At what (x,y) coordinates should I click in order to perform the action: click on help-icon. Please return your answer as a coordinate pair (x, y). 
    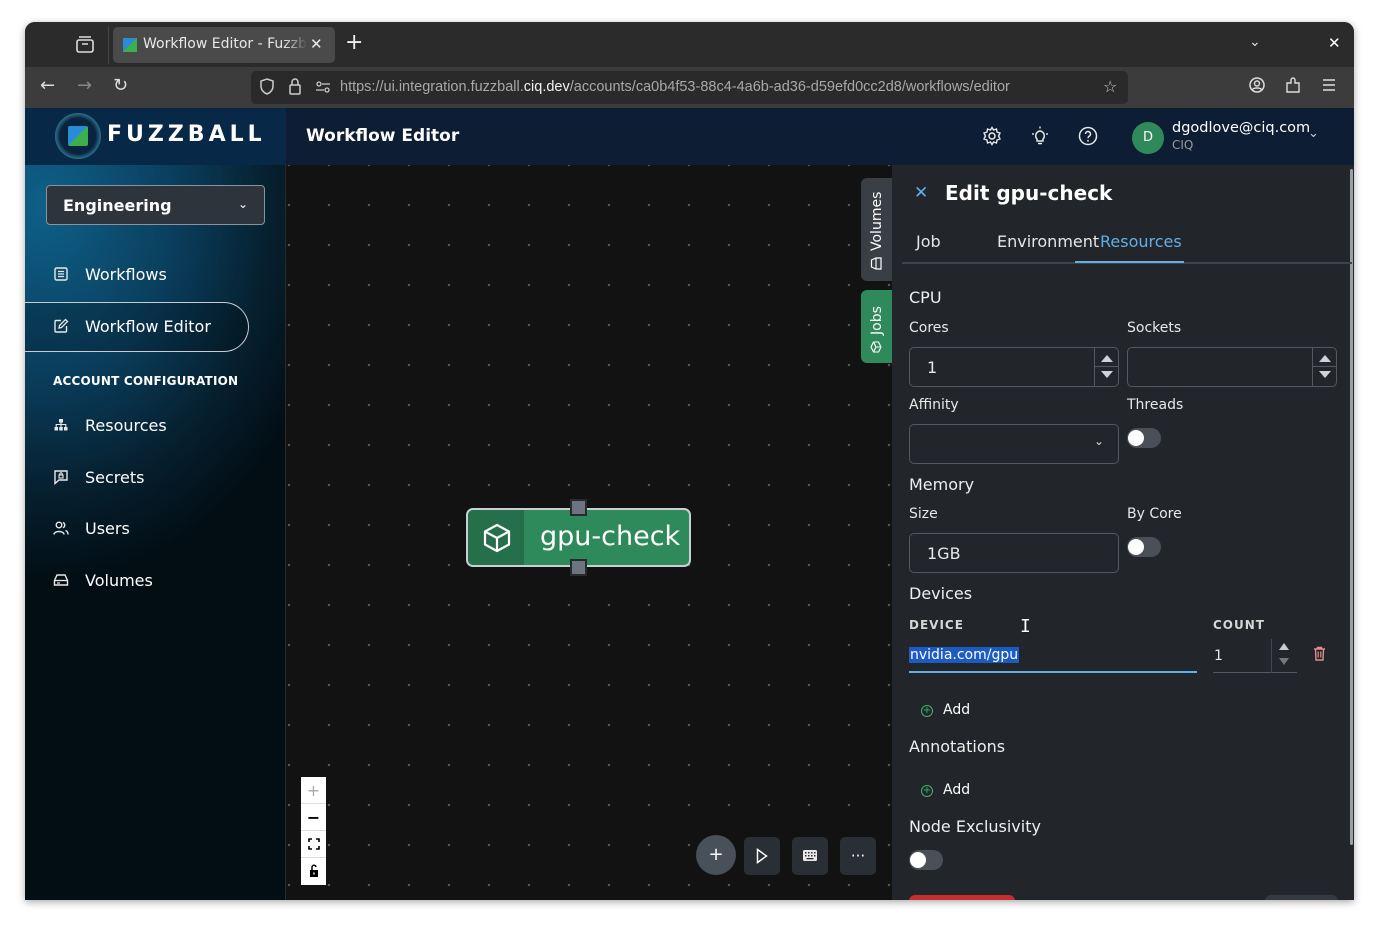
    Looking at the image, I should click on (1088, 136).